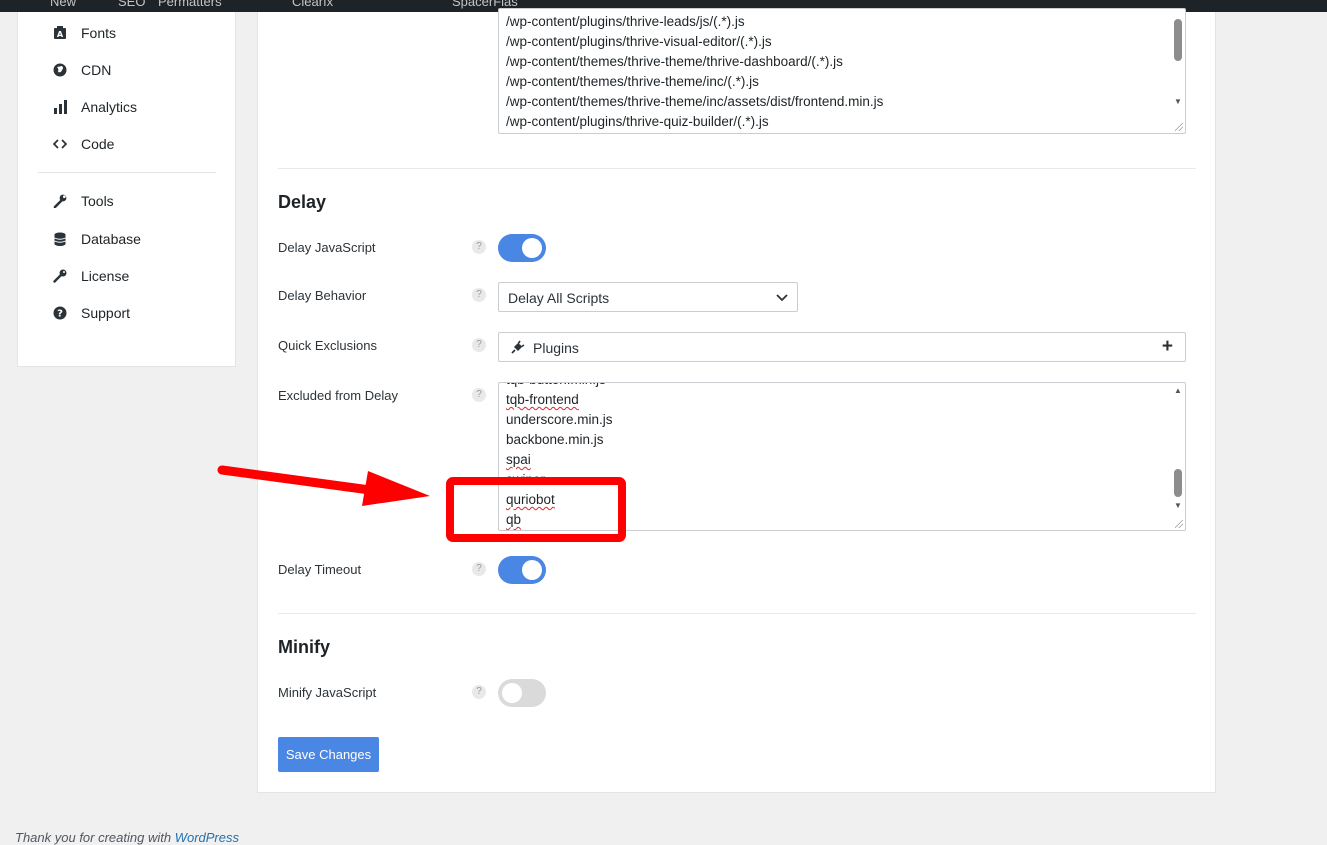 The image size is (1327, 845). I want to click on sidebar-item-label: Code, so click(98, 144).